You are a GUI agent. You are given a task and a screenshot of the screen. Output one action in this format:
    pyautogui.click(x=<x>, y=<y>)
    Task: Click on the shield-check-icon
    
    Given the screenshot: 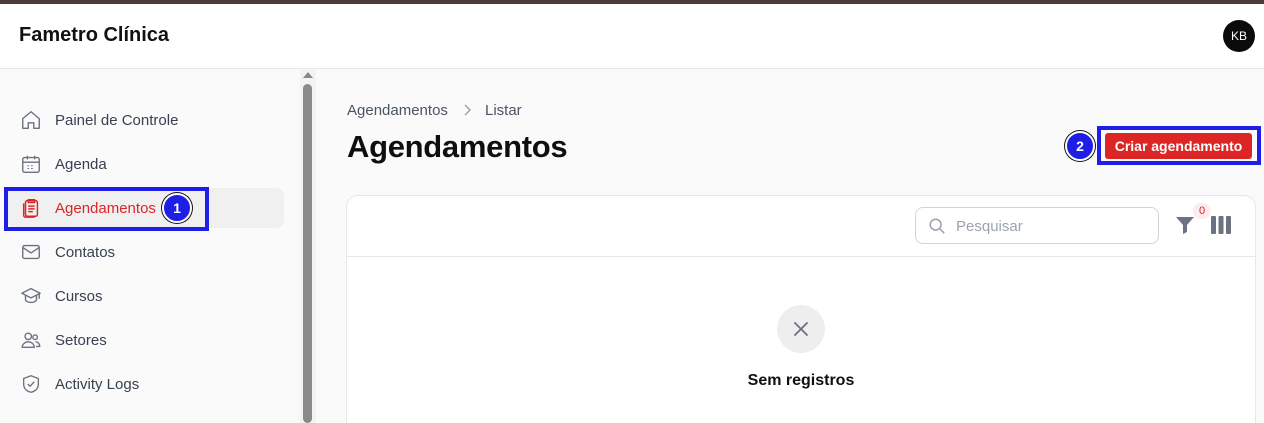 What is the action you would take?
    pyautogui.click(x=31, y=384)
    